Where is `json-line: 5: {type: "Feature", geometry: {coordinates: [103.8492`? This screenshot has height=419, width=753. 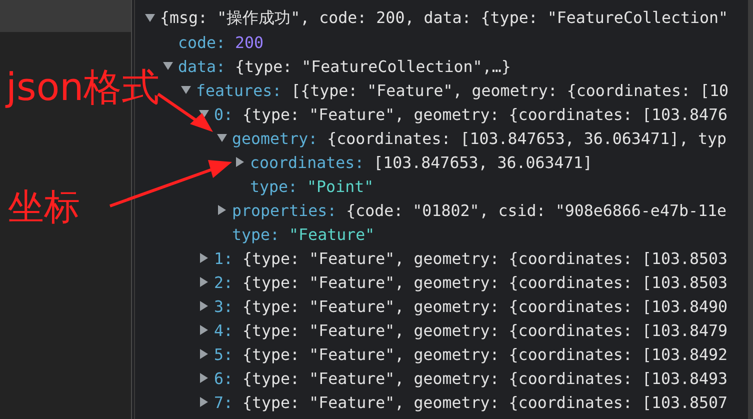
json-line: 5: {type: "Feature", geometry: {coordinates: [103.8492 is located at coordinates (471, 354).